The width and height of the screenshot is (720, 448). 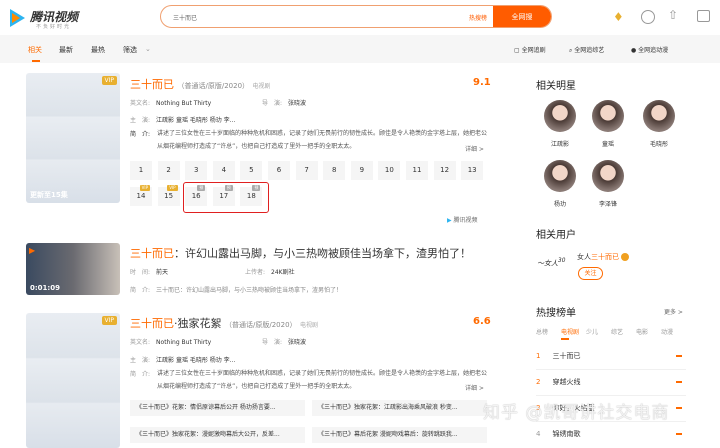 What do you see at coordinates (389, 170) in the screenshot?
I see `episode-button: 10` at bounding box center [389, 170].